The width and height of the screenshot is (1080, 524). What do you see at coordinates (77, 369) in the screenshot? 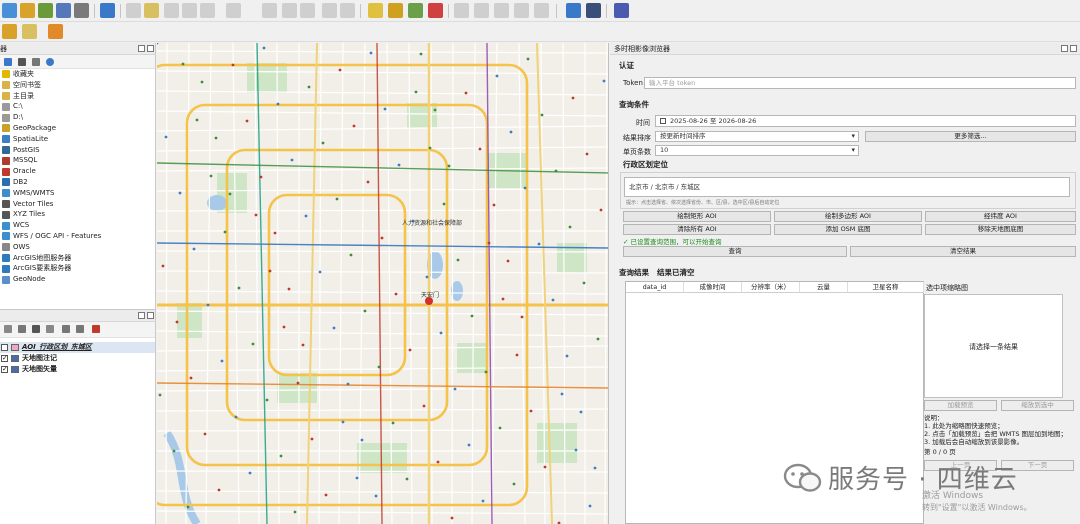
I see `layer-item: 天地图矢量` at bounding box center [77, 369].